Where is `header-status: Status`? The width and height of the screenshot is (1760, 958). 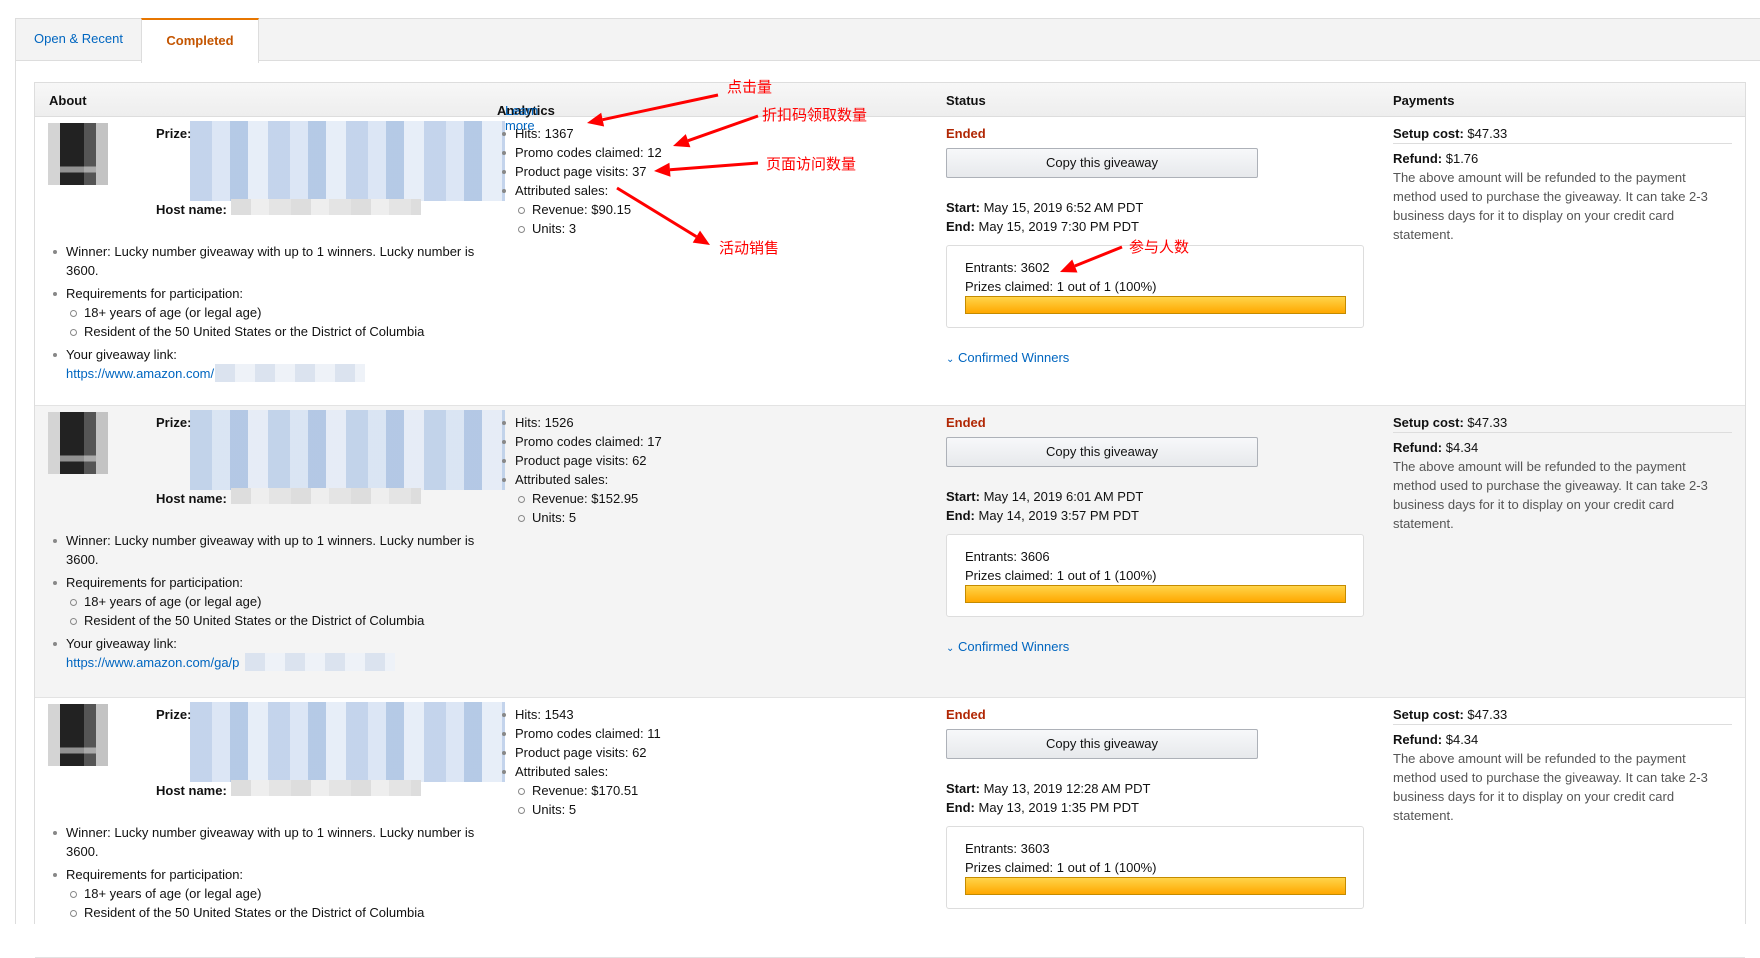
header-status: Status is located at coordinates (966, 100).